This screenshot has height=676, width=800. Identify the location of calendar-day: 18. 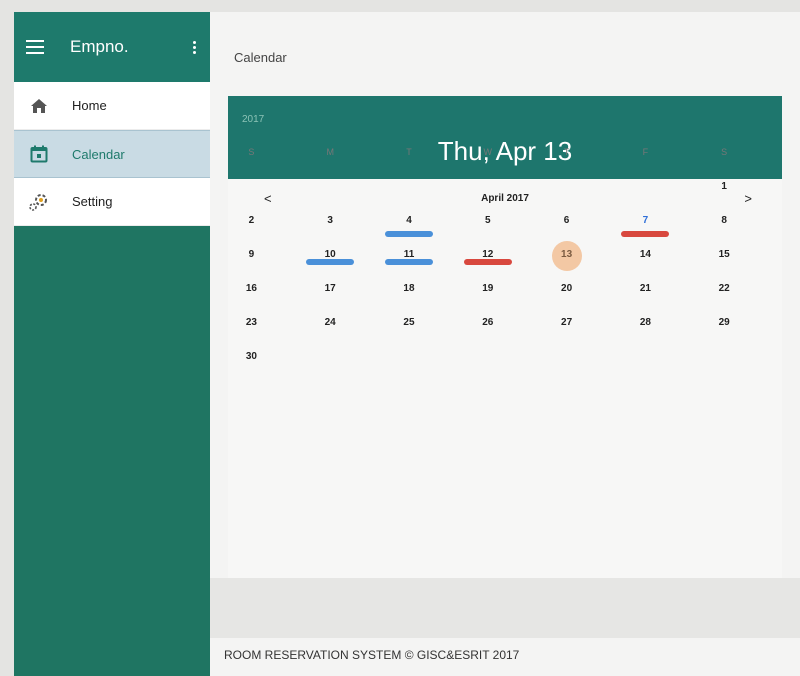
(409, 290).